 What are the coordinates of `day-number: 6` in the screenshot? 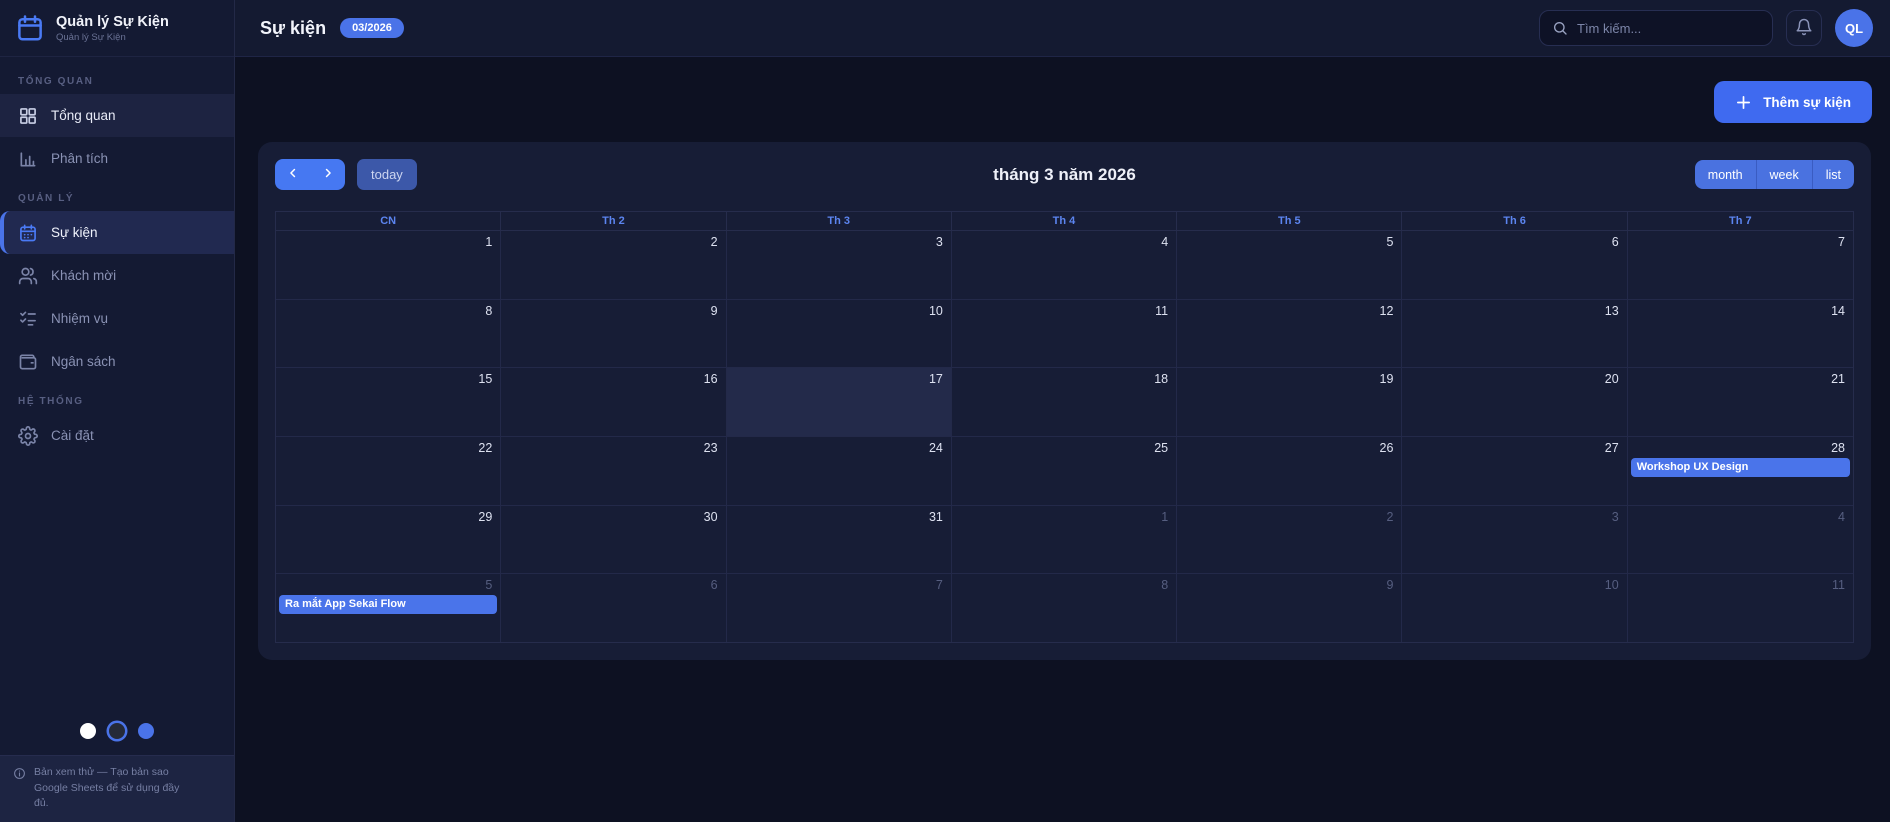 It's located at (714, 585).